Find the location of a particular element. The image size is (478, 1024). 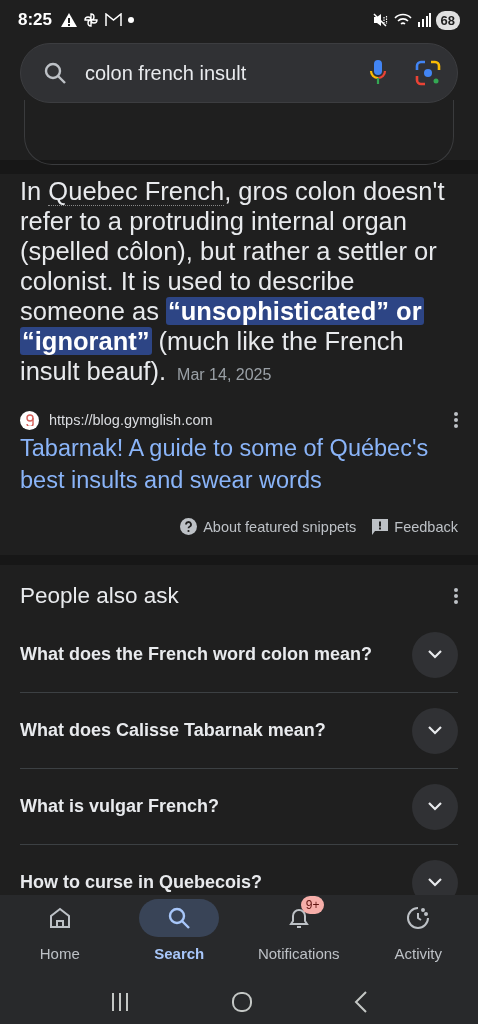

mute-icon is located at coordinates (380, 20).